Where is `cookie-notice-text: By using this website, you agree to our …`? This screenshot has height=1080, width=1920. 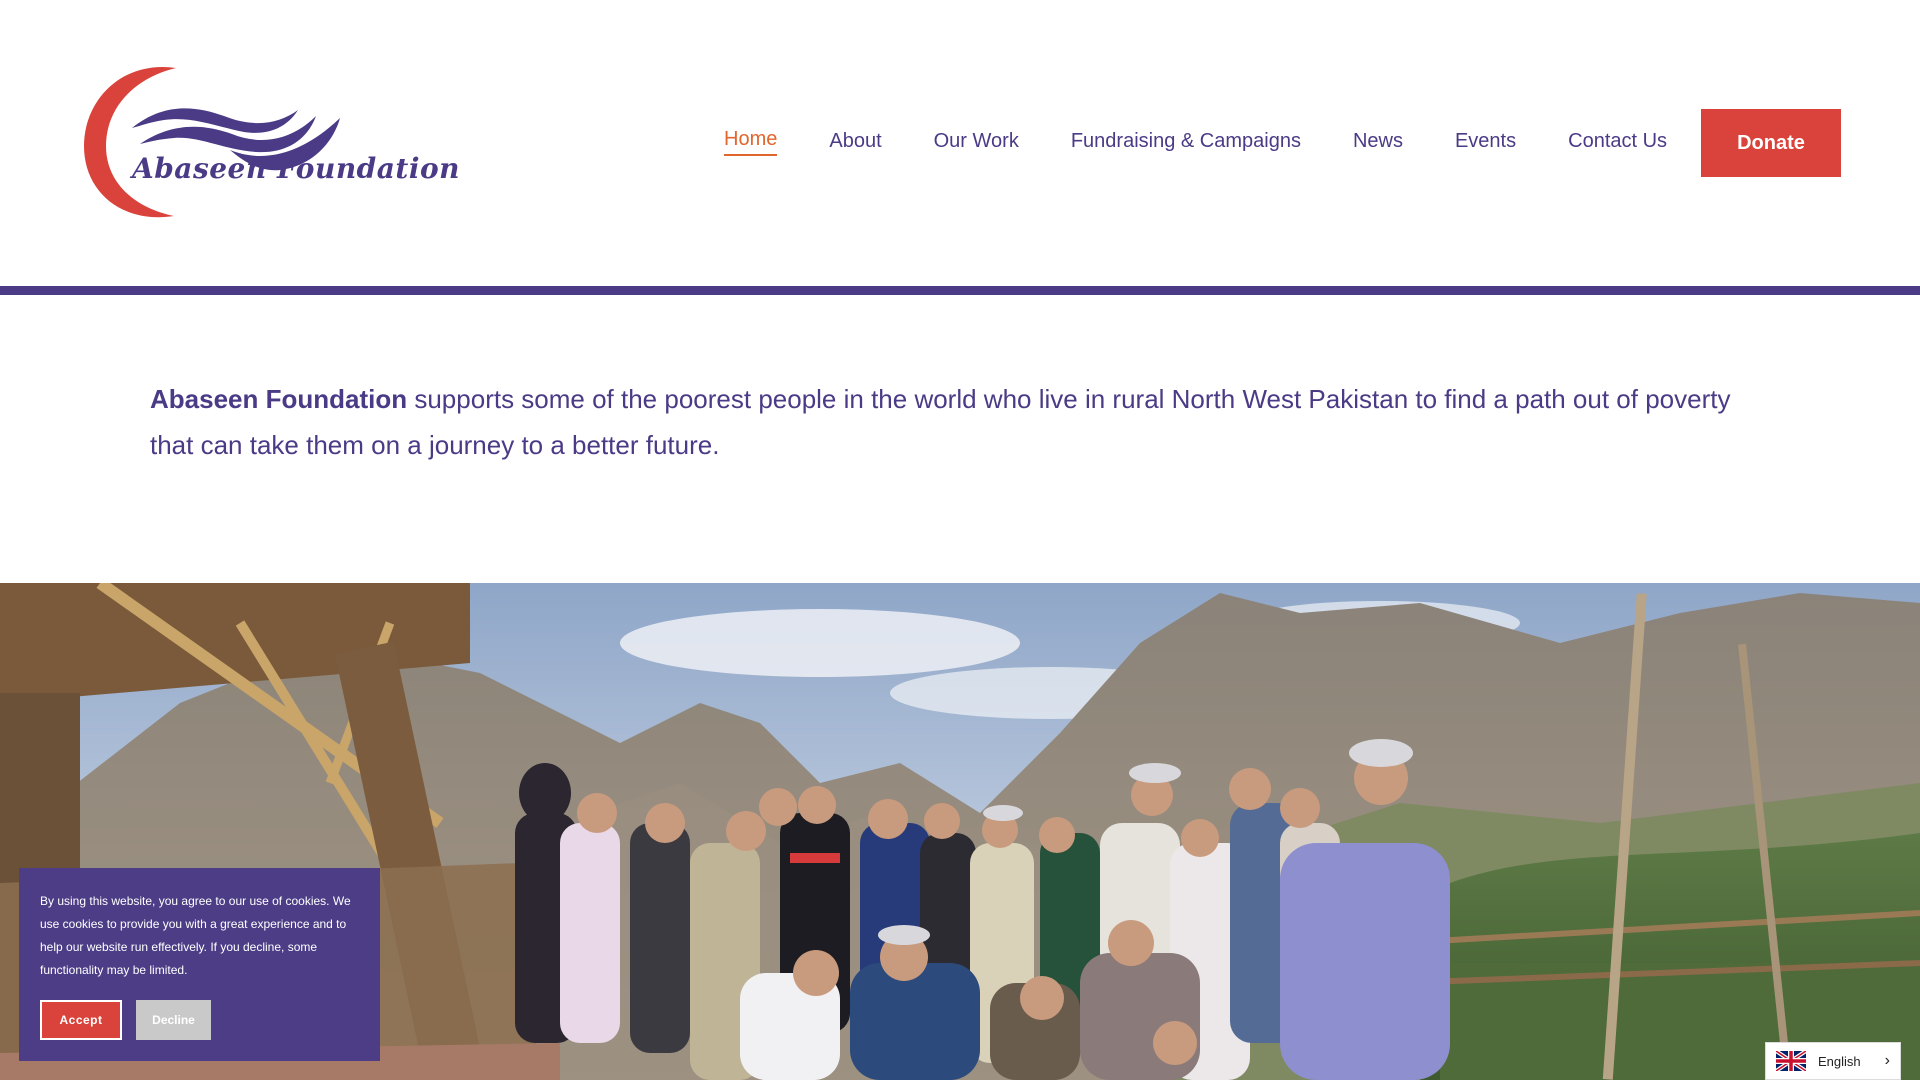
cookie-notice-text: By using this website, you agree to our … is located at coordinates (195, 935).